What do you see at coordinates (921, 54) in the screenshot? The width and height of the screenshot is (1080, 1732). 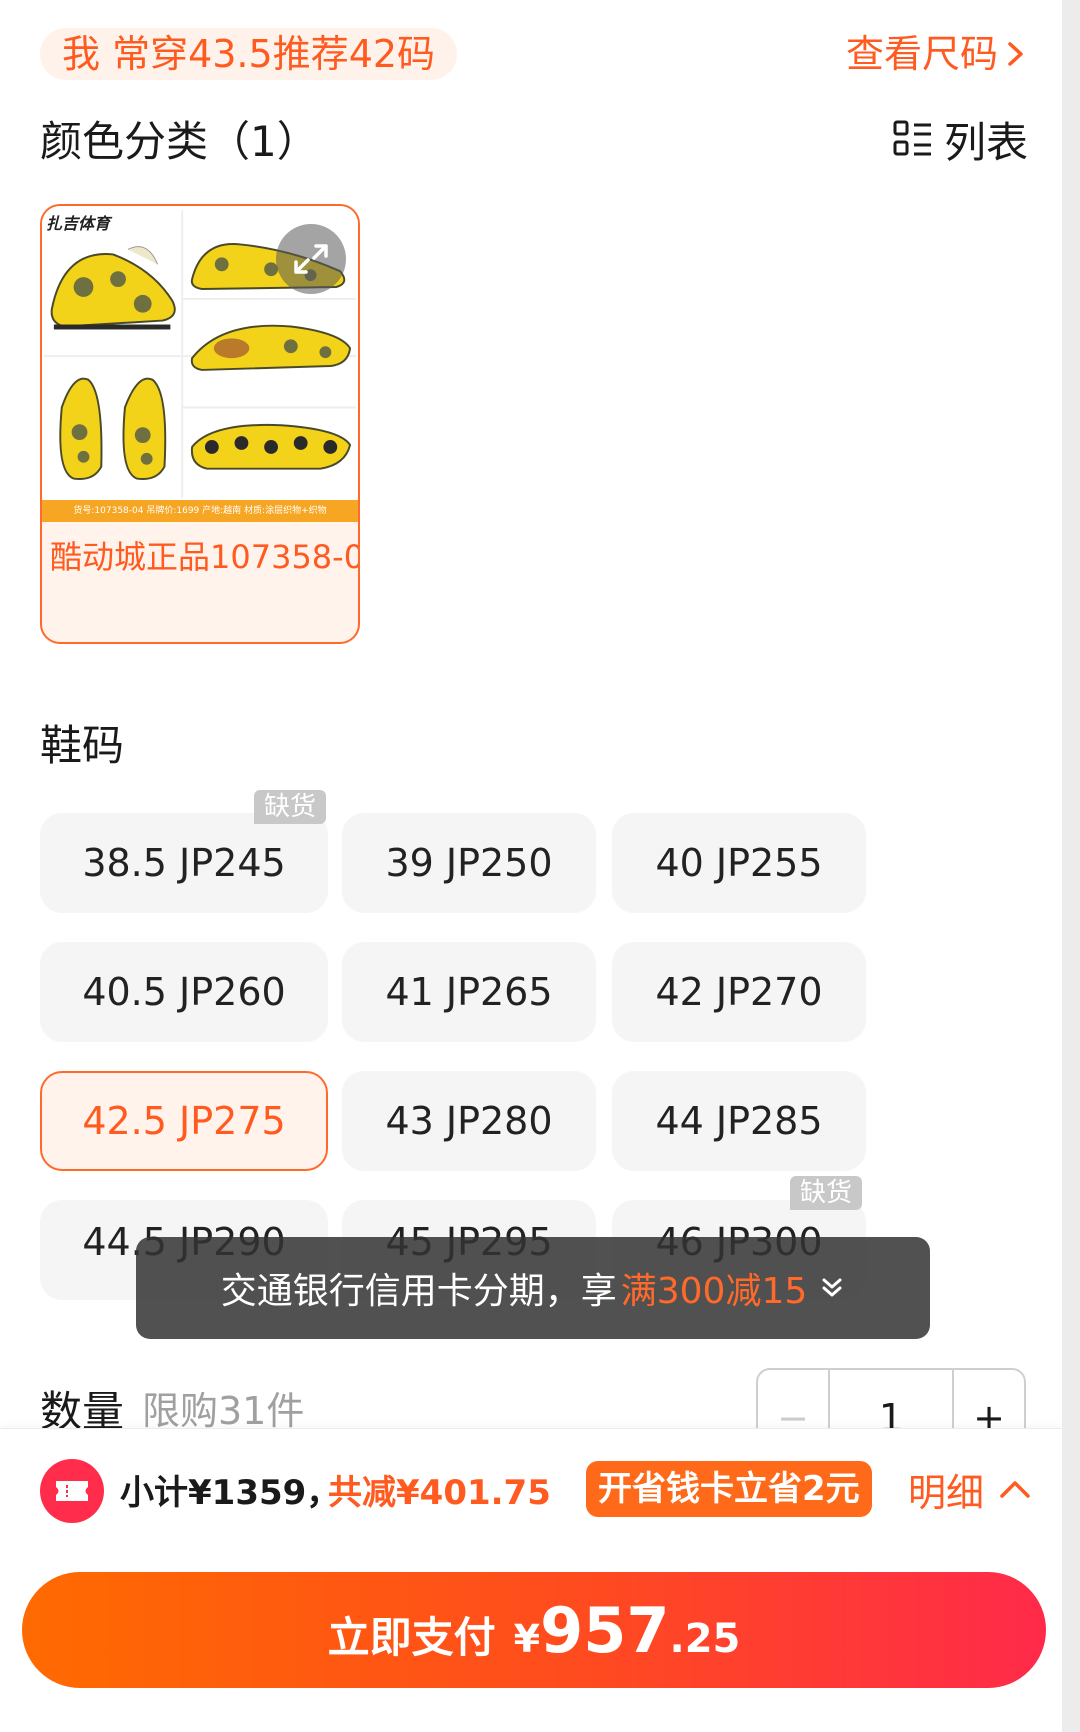 I see `size-chart-label: 查看尺码` at bounding box center [921, 54].